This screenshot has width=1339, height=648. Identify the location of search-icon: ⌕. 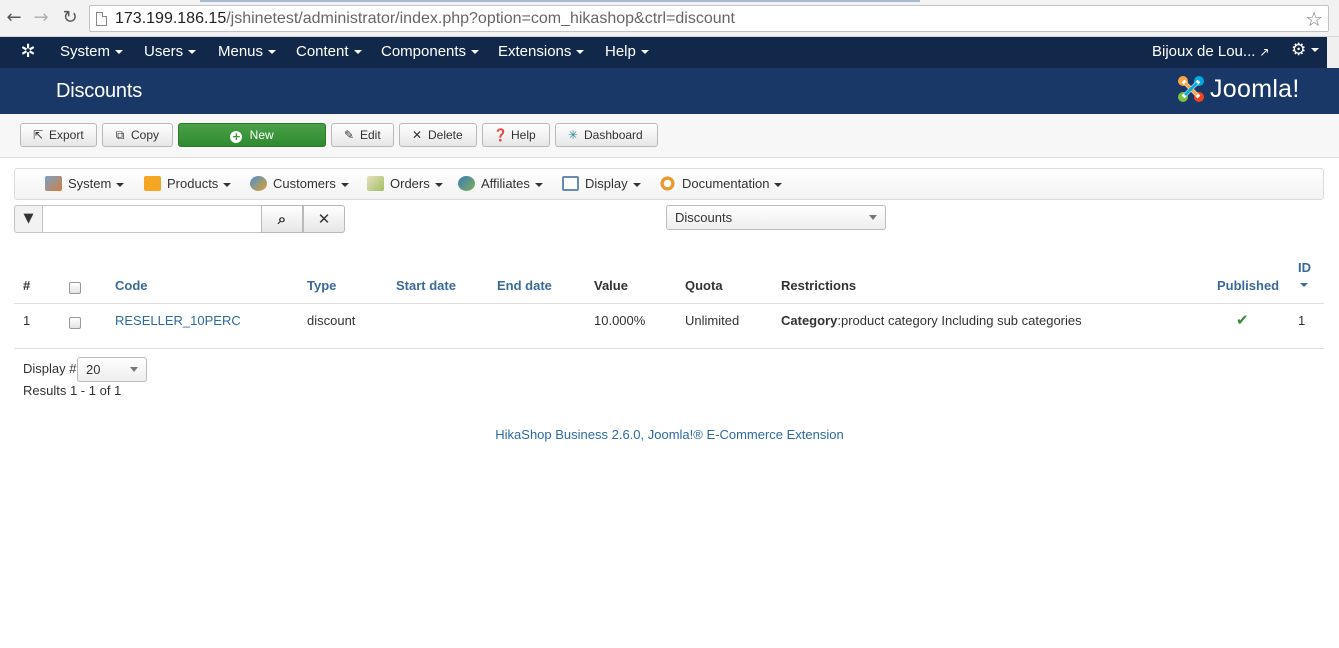
(282, 219).